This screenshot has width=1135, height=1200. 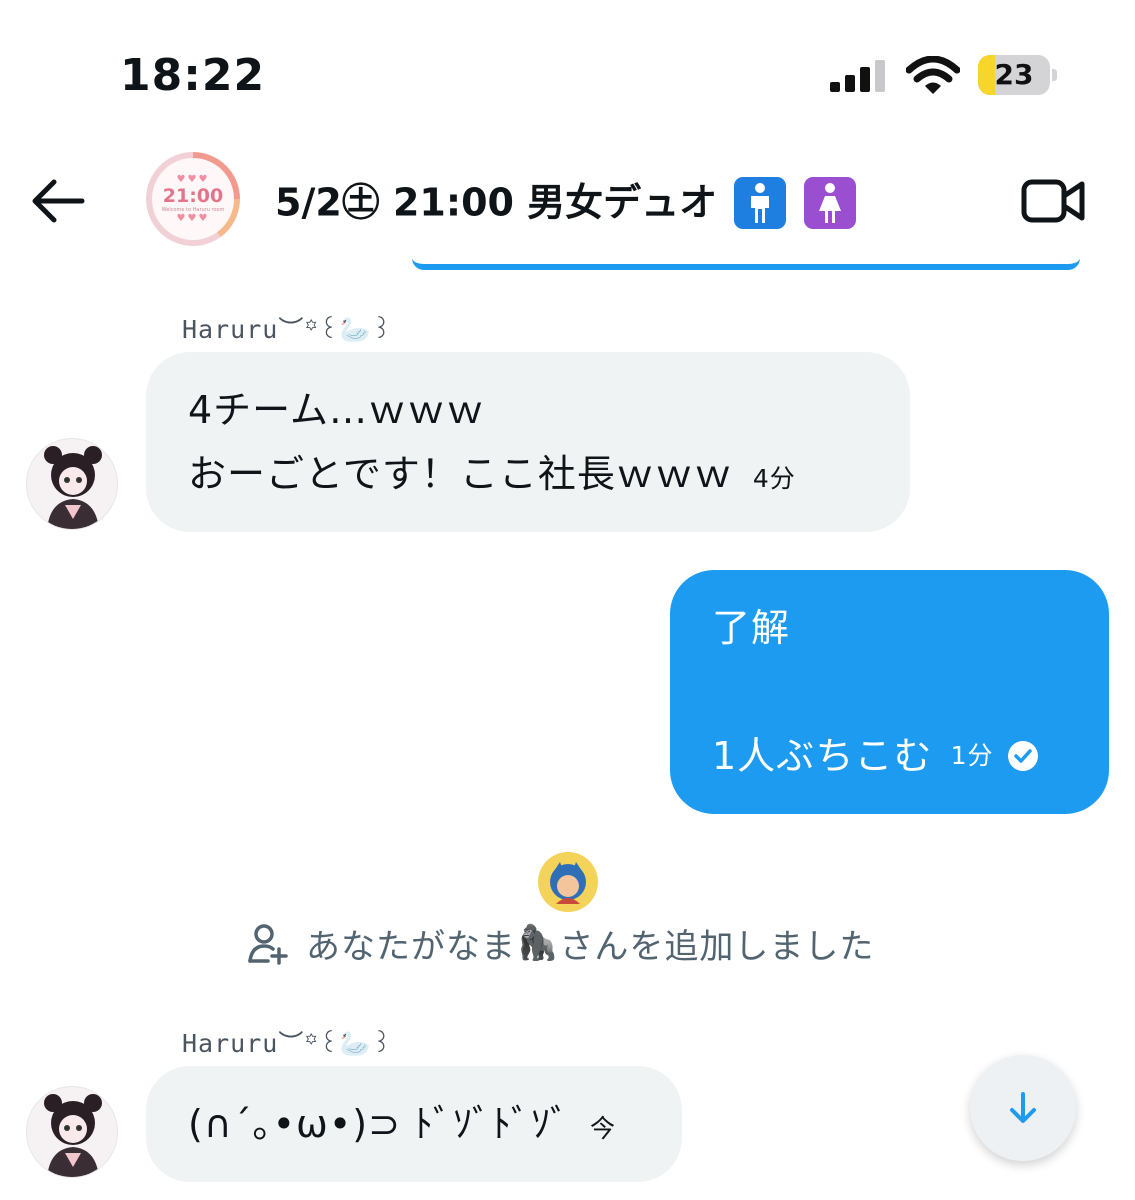 I want to click on message-timestamp: 1分, so click(x=972, y=755).